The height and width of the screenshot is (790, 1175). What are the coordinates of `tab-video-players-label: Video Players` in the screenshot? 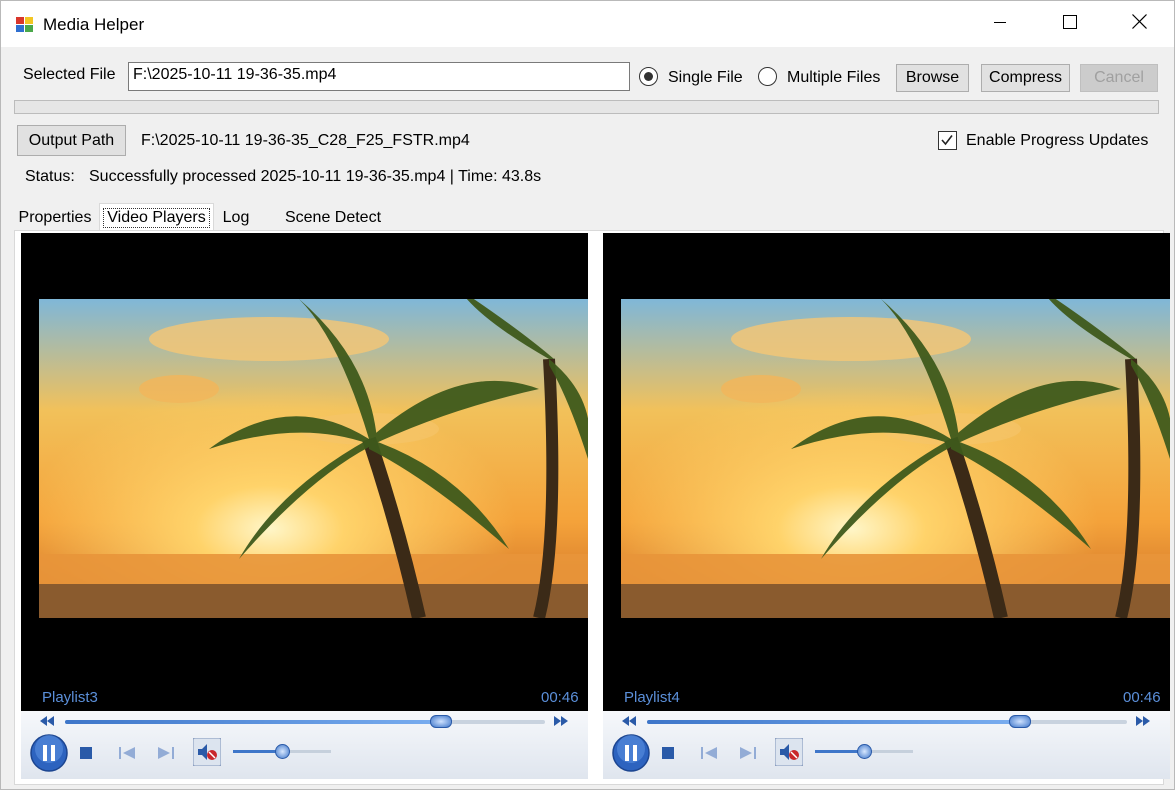 It's located at (156, 217).